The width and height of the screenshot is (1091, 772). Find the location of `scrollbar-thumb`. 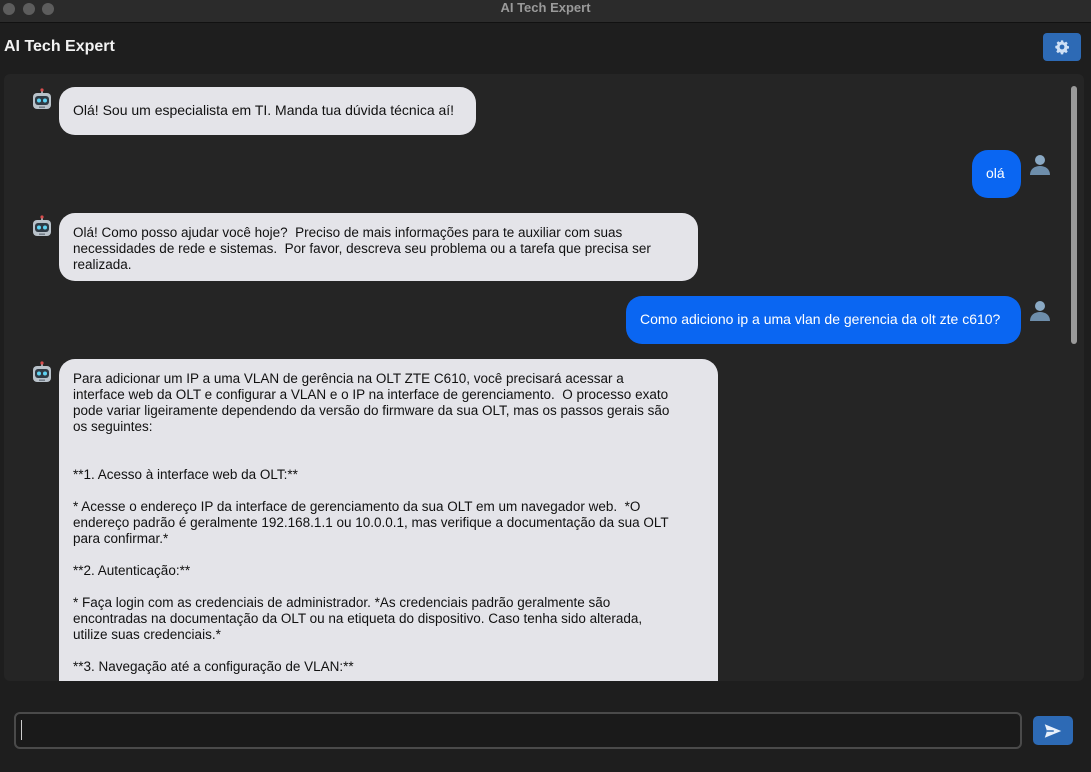

scrollbar-thumb is located at coordinates (1074, 215).